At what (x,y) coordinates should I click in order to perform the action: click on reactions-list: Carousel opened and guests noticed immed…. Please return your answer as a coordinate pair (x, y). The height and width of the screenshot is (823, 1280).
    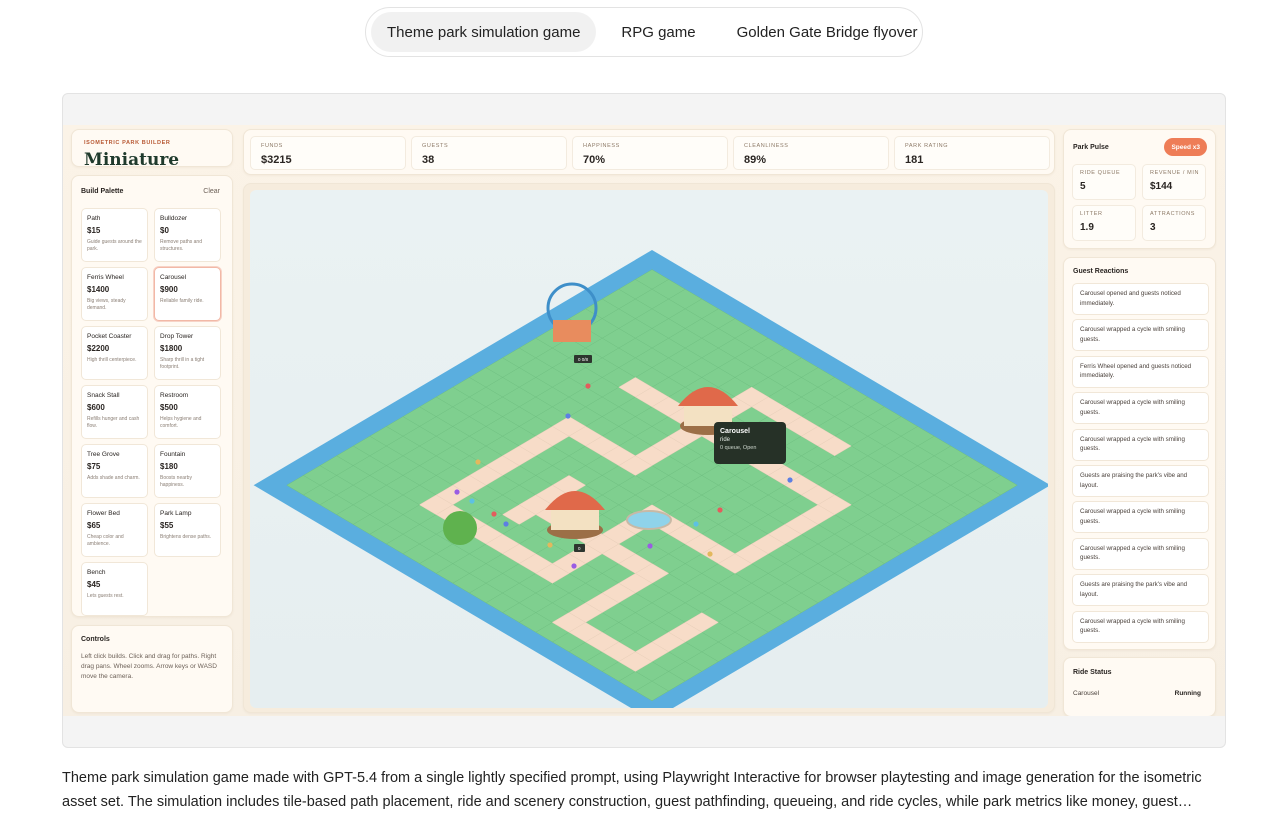
    Looking at the image, I should click on (1140, 465).